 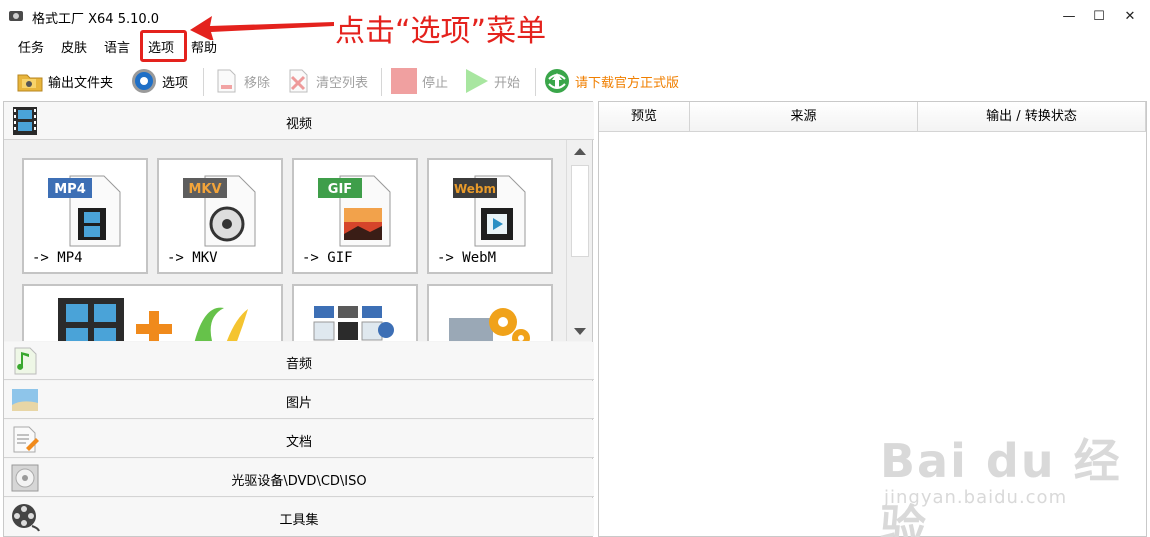 I want to click on convert-to-gif-tile: GIF -> GIF, so click(x=355, y=216).